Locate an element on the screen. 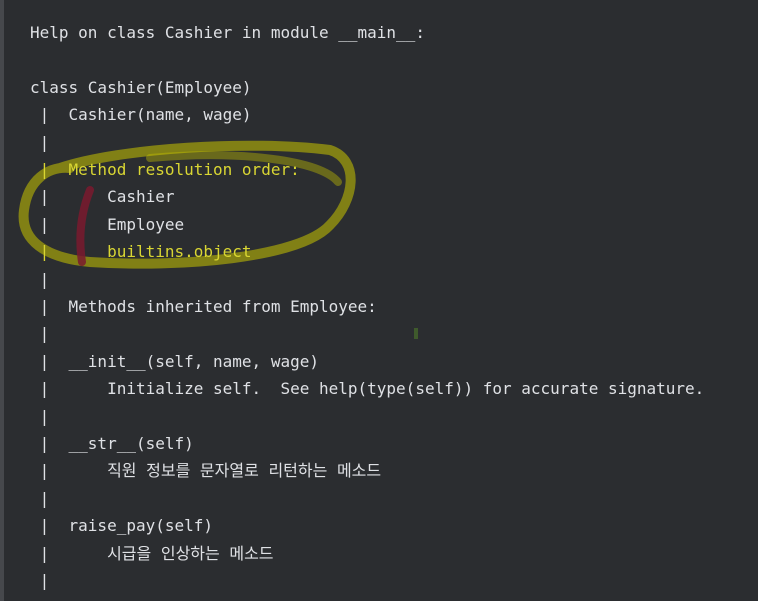 This screenshot has height=601, width=758. console-line: | Methods inherited from Employee: is located at coordinates (203, 306).